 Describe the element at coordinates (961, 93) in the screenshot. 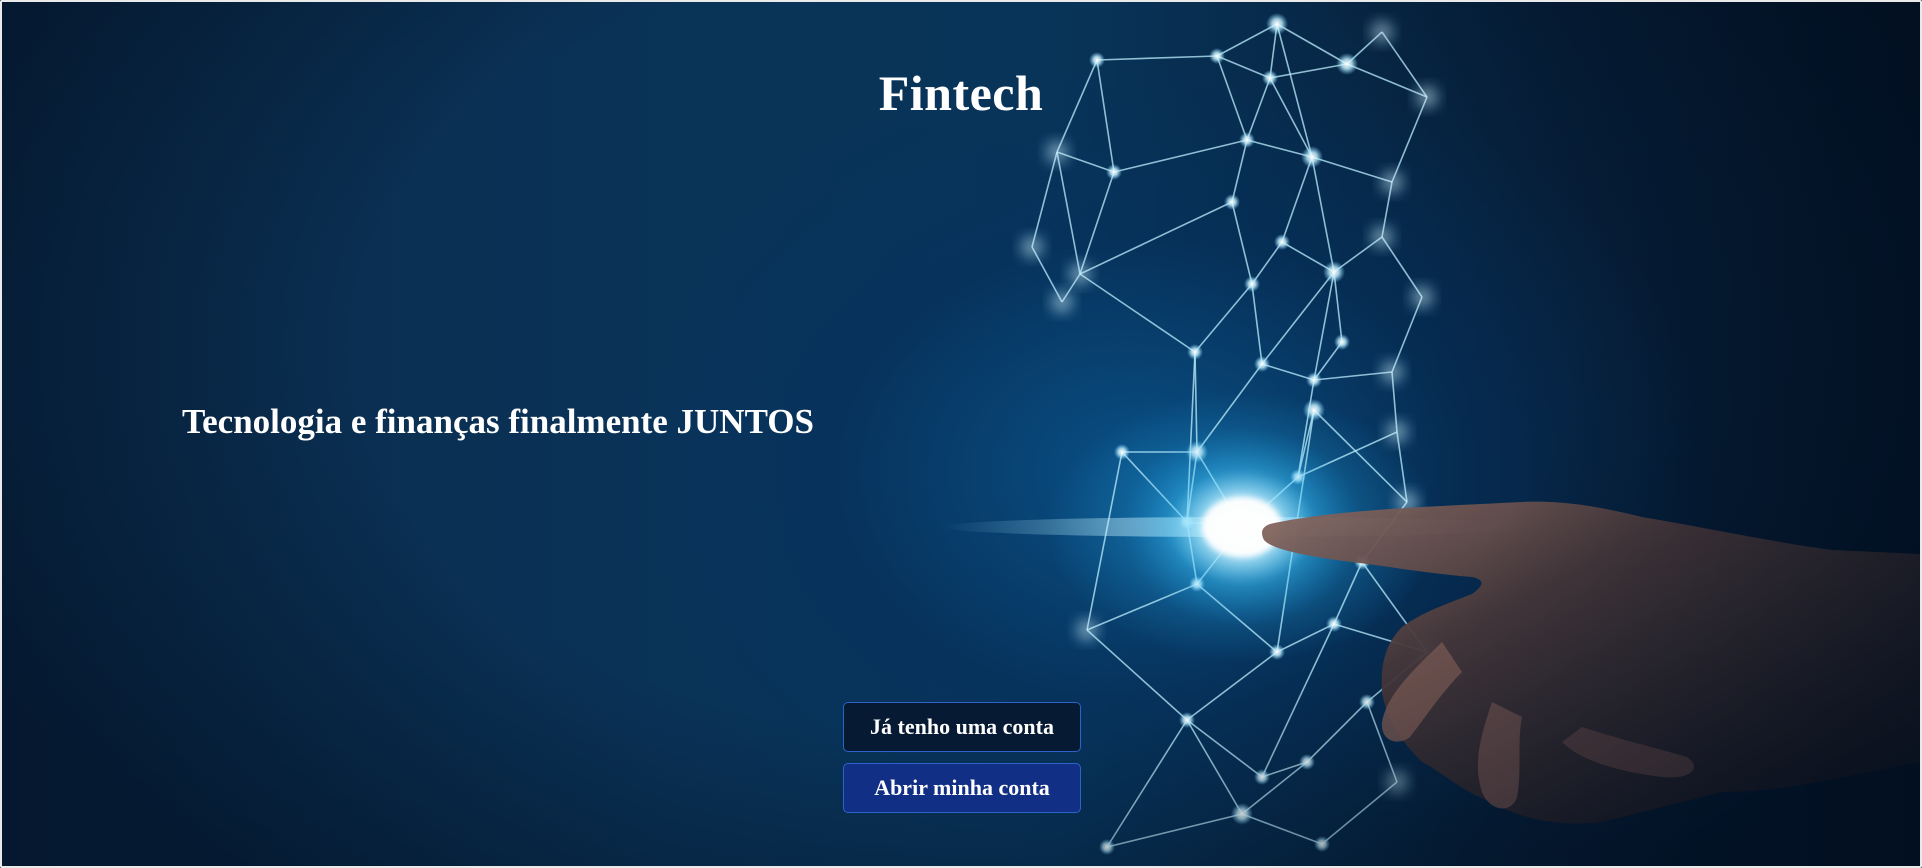

I see `page-title: Fintech` at that location.